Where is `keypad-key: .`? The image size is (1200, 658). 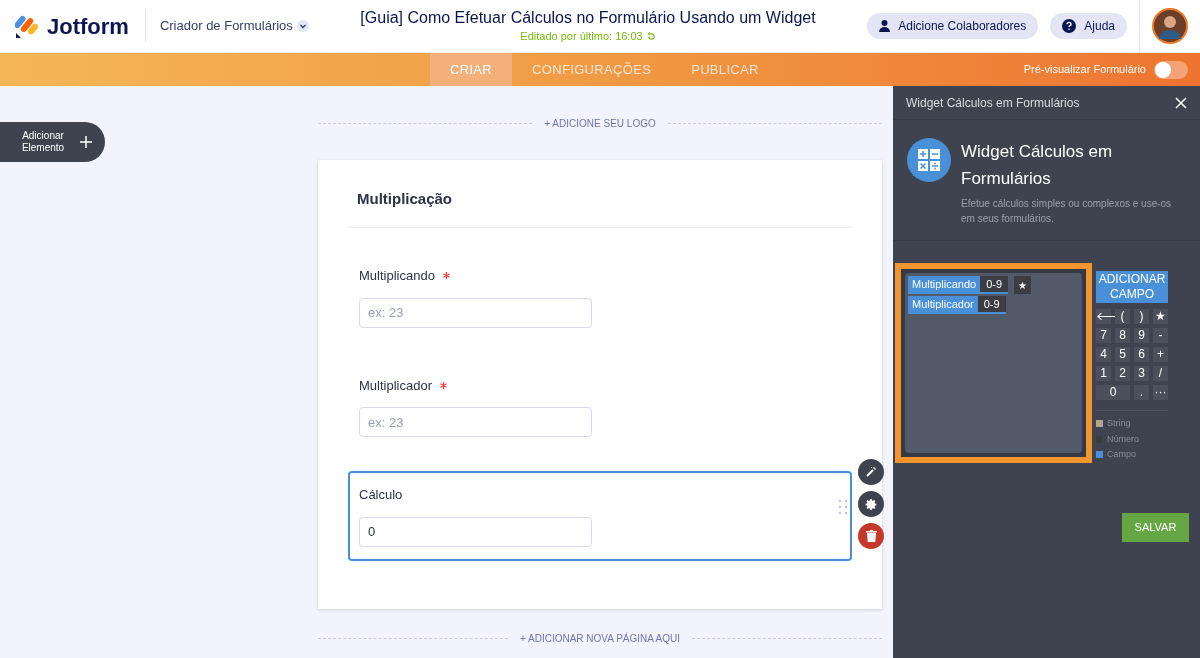 keypad-key: . is located at coordinates (1141, 392).